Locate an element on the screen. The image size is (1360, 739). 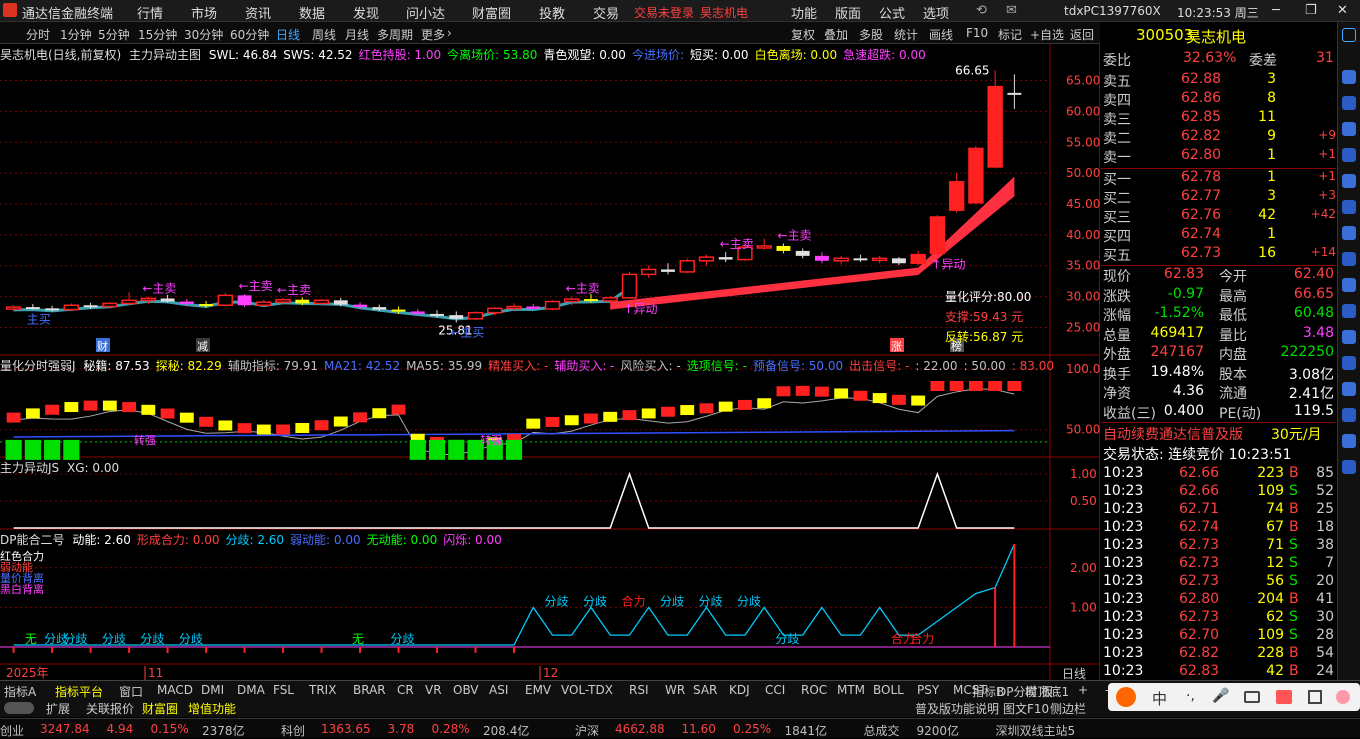
period-daily: 日线 is located at coordinates (288, 34).